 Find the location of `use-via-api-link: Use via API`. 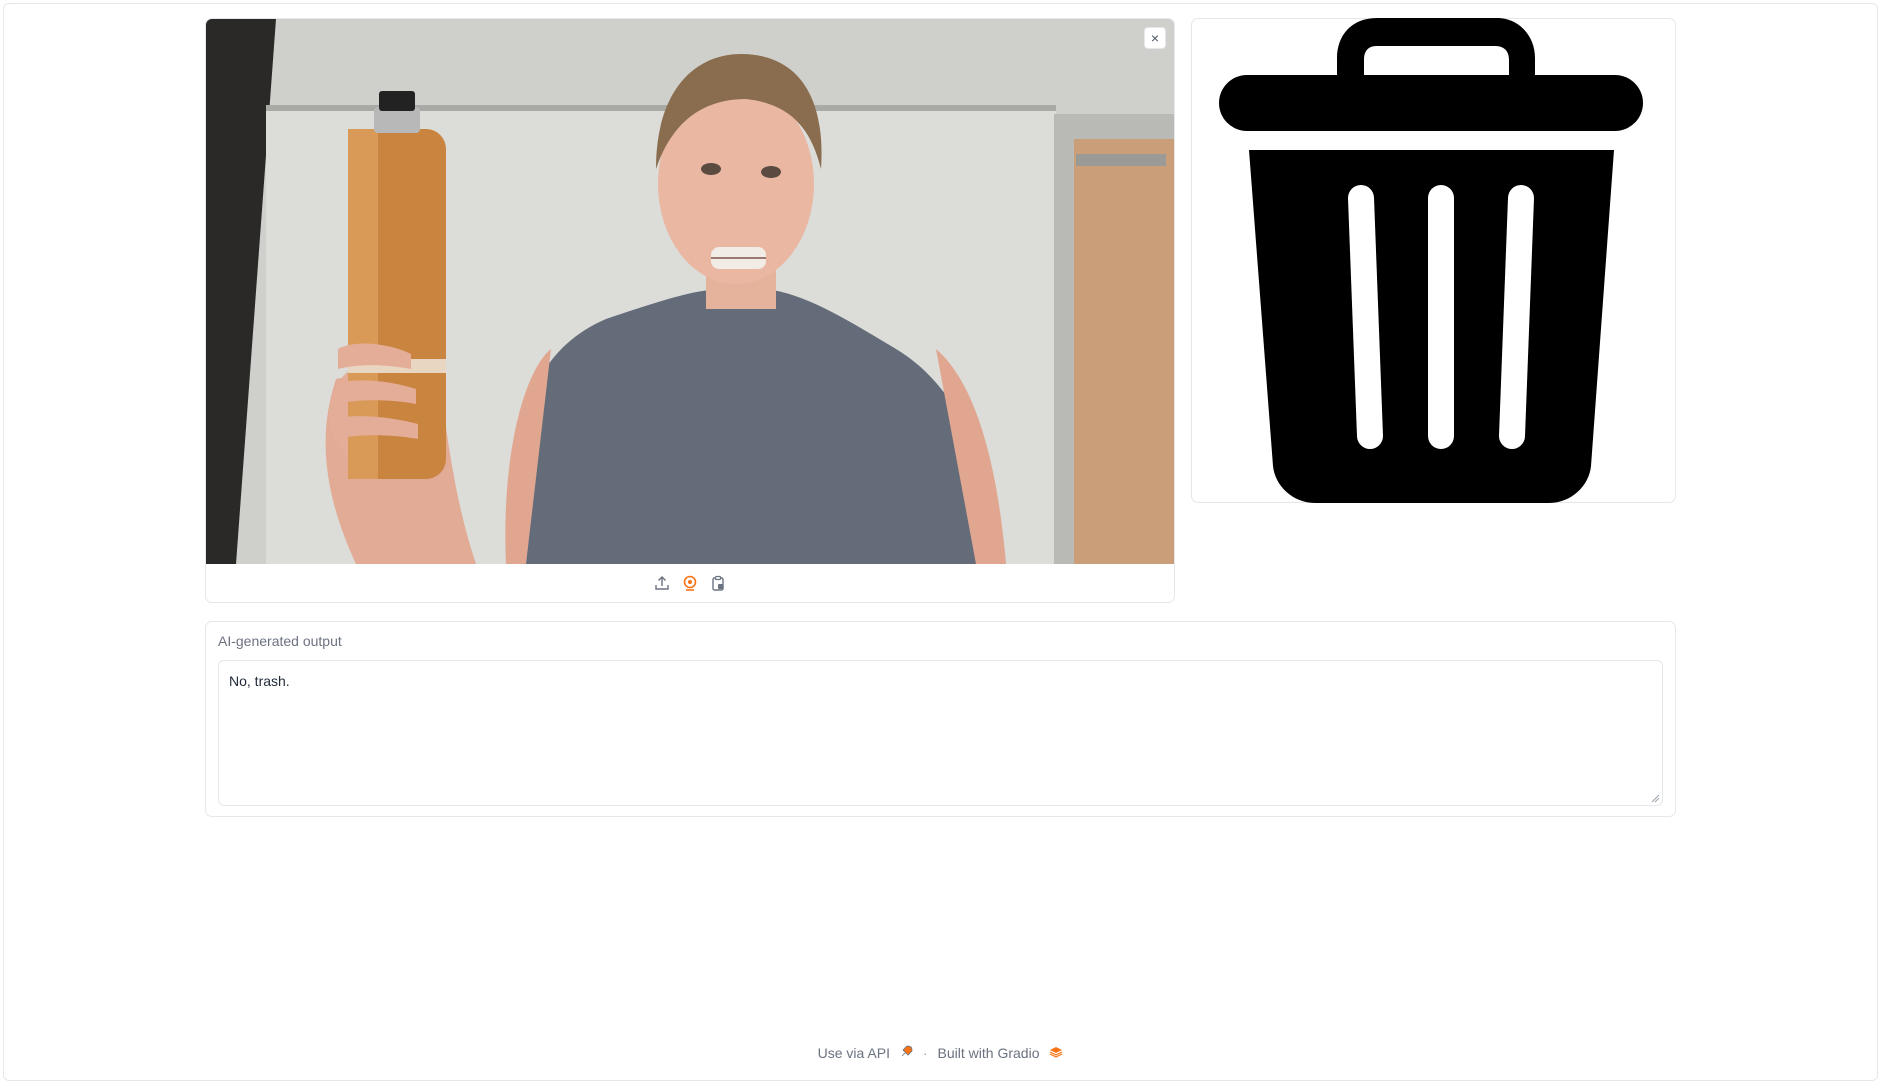

use-via-api-link: Use via API is located at coordinates (865, 1053).